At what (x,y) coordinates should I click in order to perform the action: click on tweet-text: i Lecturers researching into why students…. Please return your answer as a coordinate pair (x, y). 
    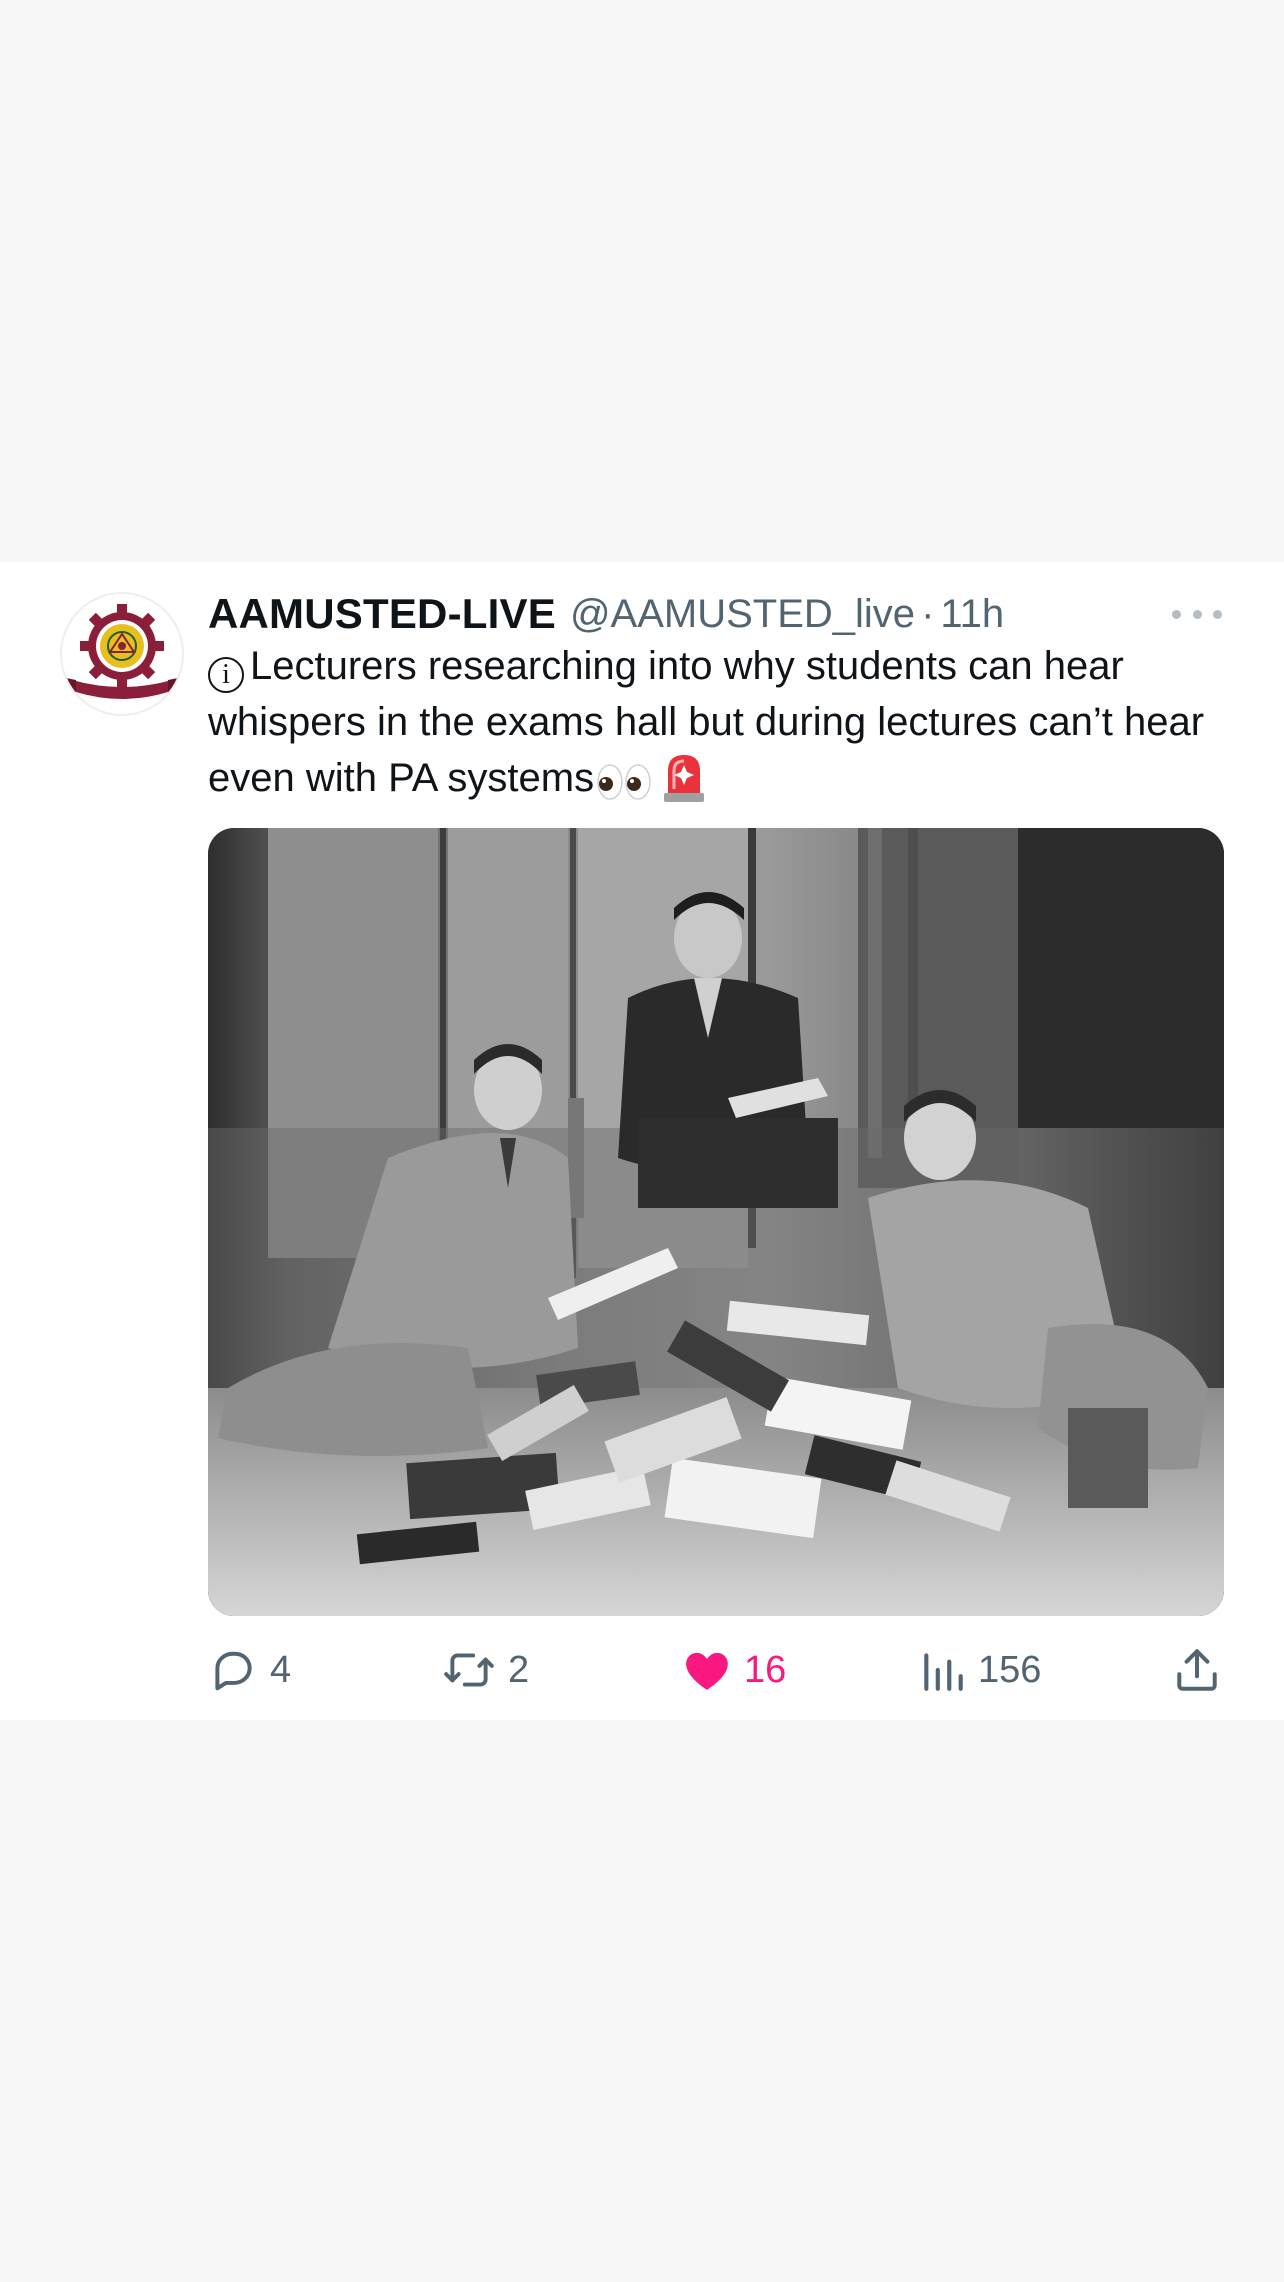
    Looking at the image, I should click on (718, 728).